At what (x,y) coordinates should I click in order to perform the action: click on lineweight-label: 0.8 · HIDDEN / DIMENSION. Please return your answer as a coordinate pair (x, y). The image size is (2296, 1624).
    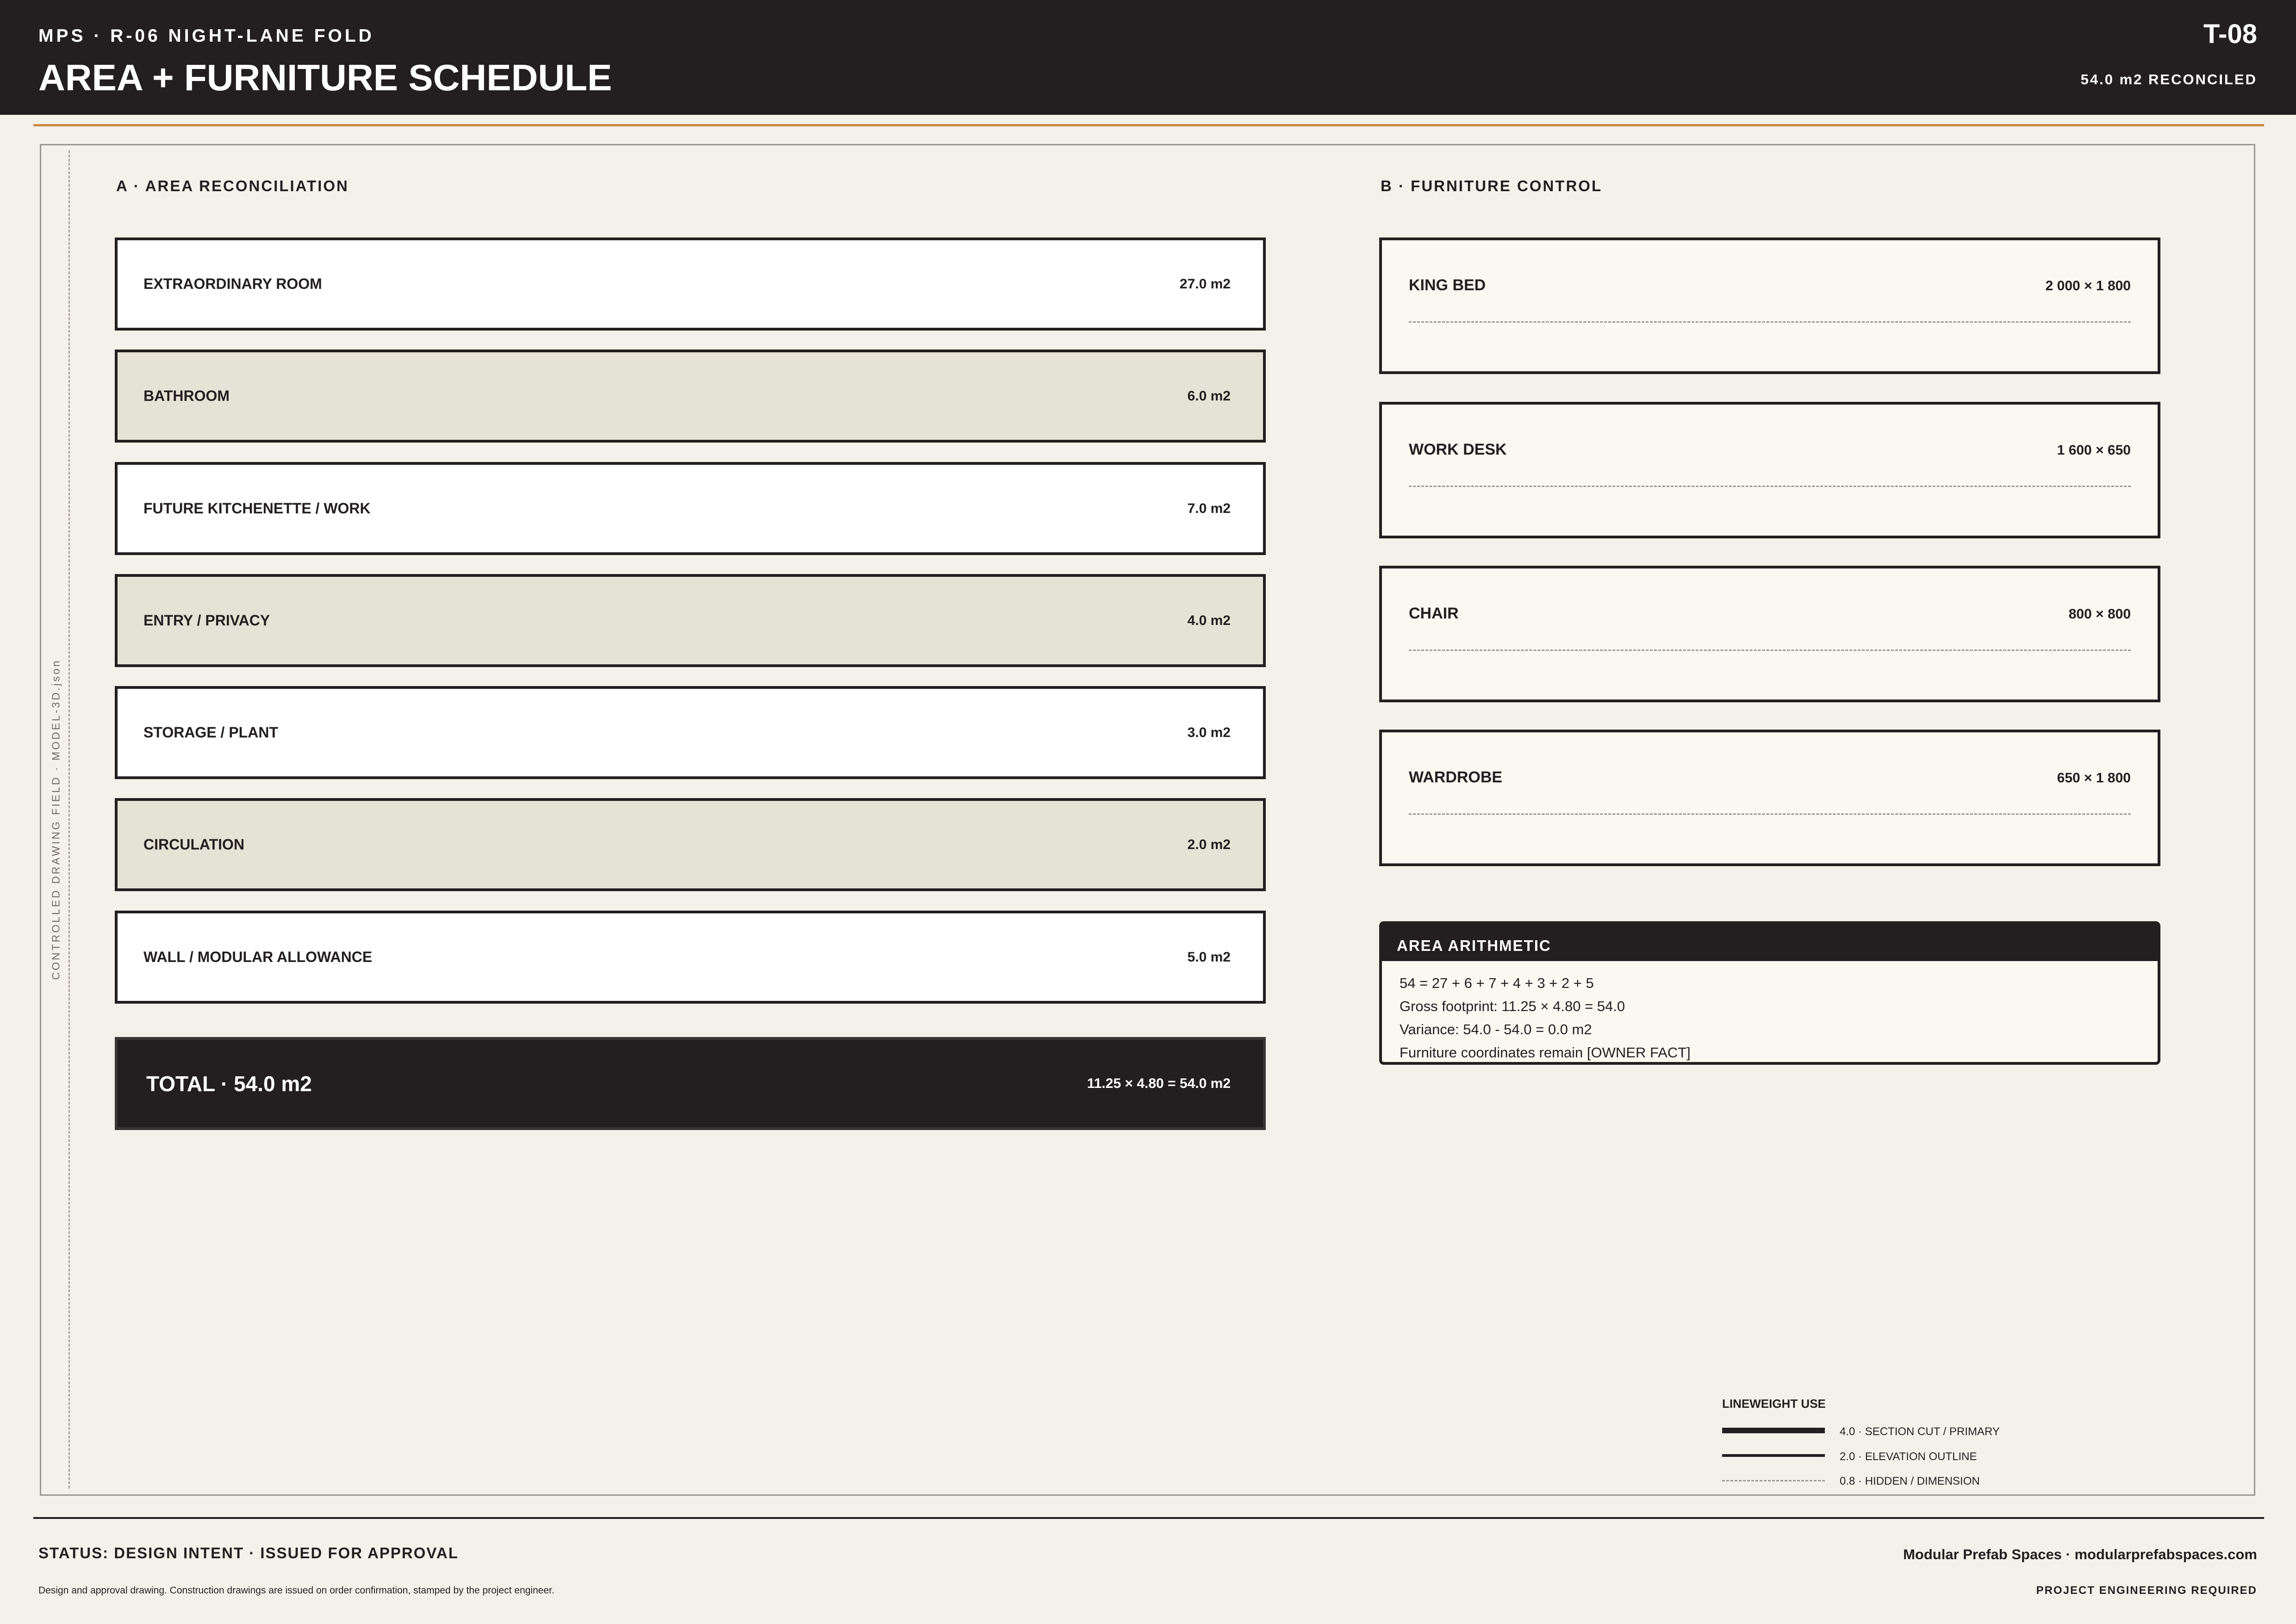
    Looking at the image, I should click on (1910, 1481).